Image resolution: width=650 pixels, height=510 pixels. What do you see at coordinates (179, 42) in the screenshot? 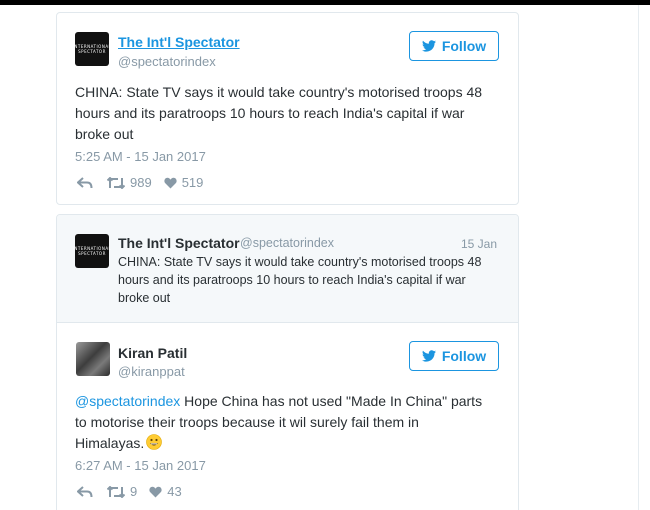
I see `author-name-link: The Int'l Spectator` at bounding box center [179, 42].